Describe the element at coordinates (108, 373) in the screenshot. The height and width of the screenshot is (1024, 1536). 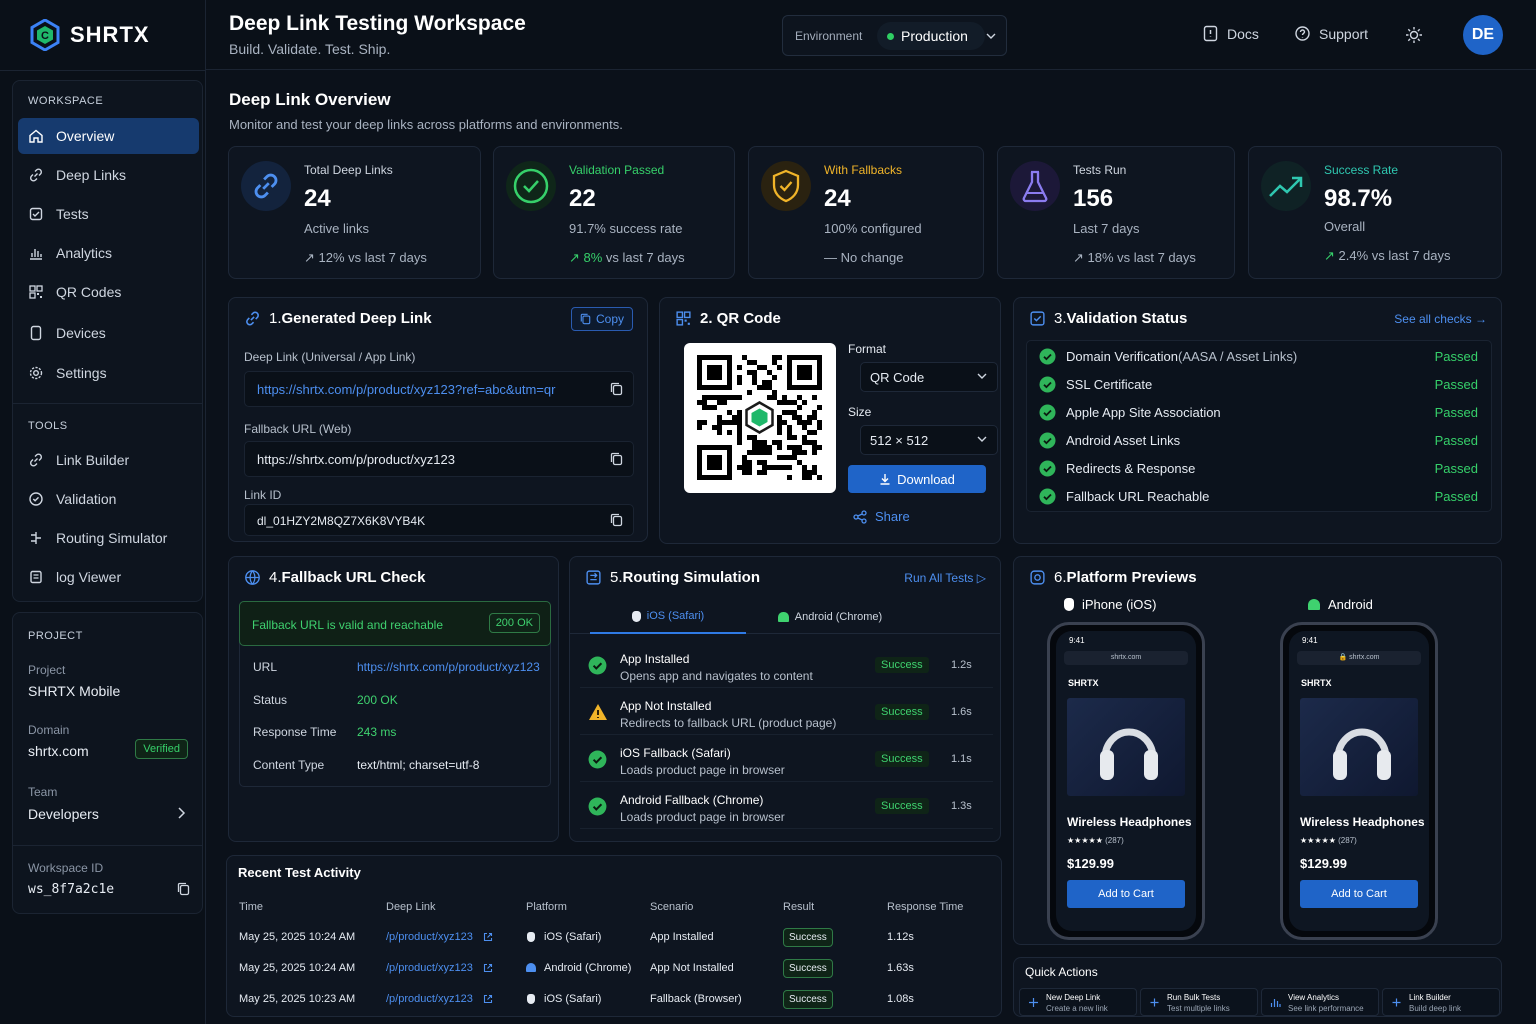
I see `sidebar-item-settings: Settings` at that location.